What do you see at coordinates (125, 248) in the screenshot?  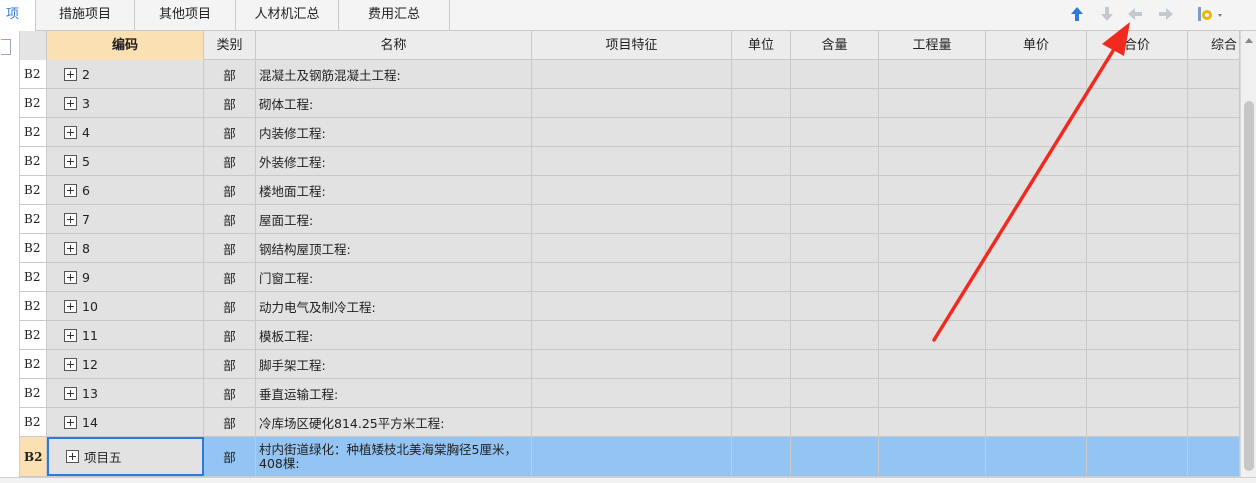 I see `code-cell: 8` at bounding box center [125, 248].